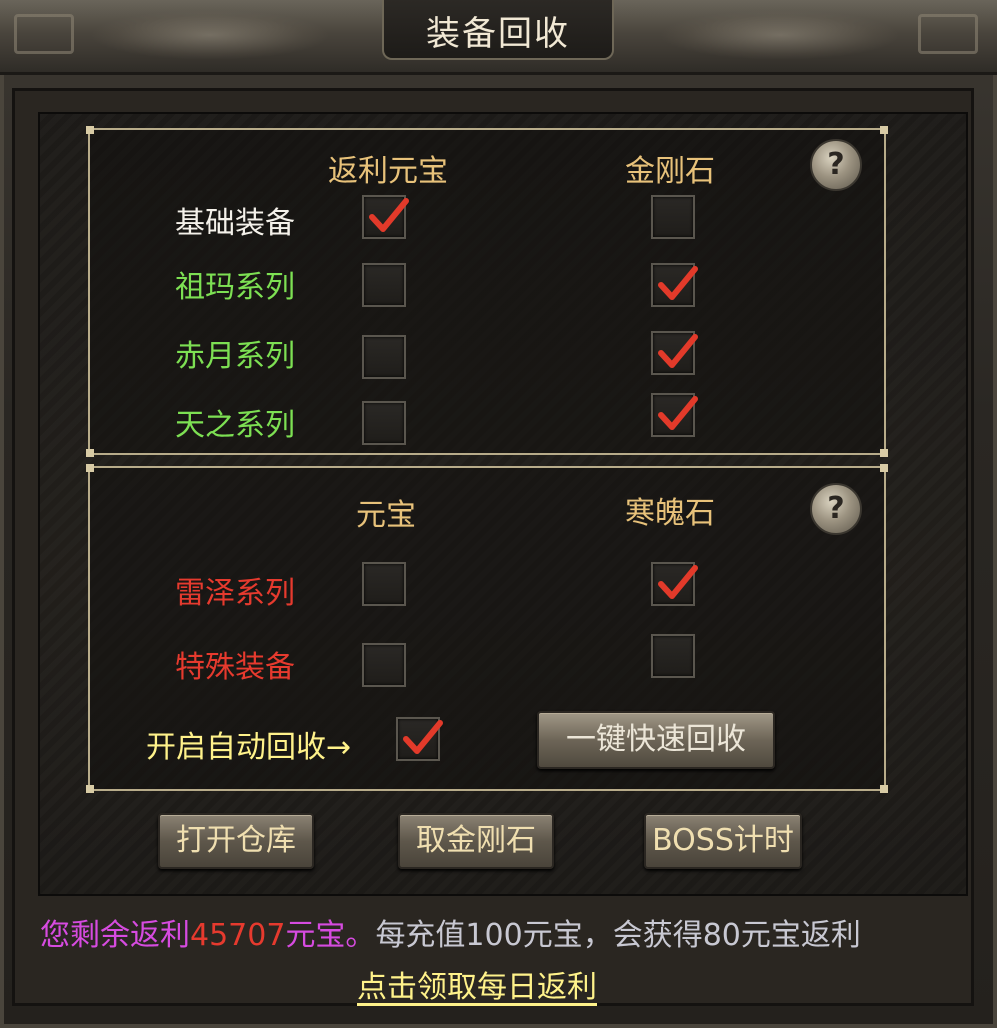  What do you see at coordinates (476, 841) in the screenshot?
I see `take-diamond-button: 取金刚石` at bounding box center [476, 841].